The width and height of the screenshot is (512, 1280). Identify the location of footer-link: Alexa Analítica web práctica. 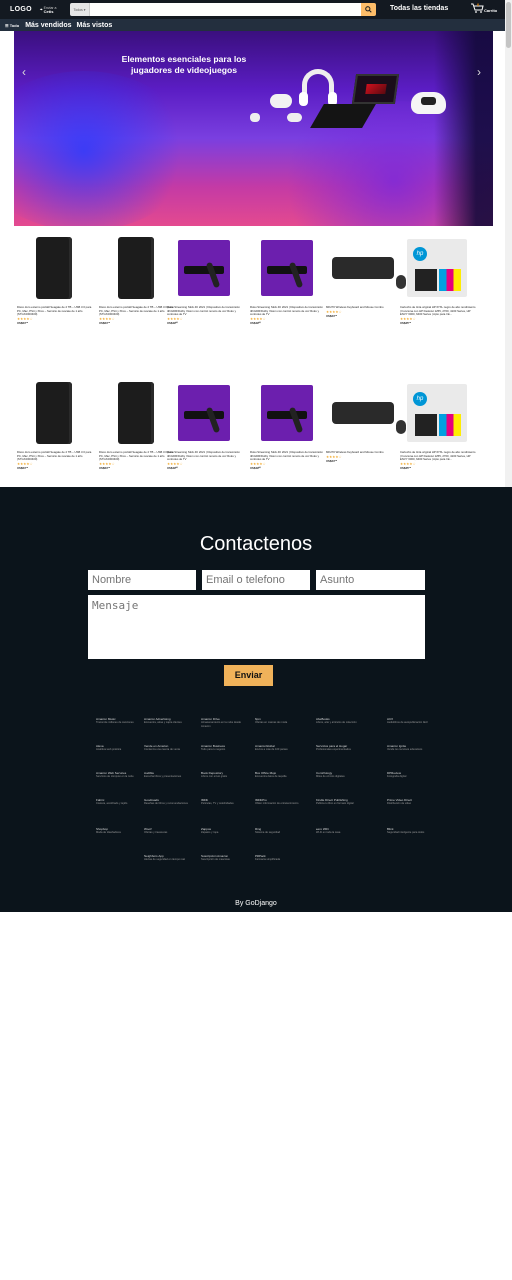
(120, 748).